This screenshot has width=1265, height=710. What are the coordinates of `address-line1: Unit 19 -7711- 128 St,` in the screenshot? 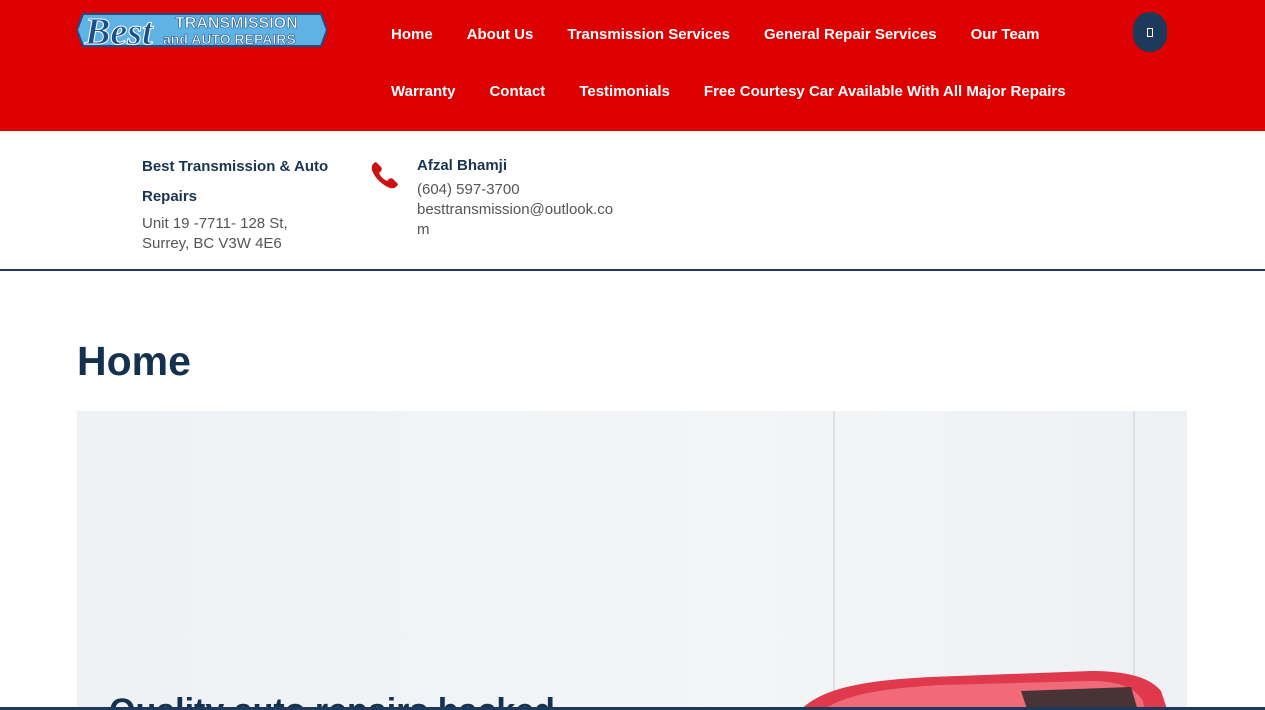 It's located at (215, 223).